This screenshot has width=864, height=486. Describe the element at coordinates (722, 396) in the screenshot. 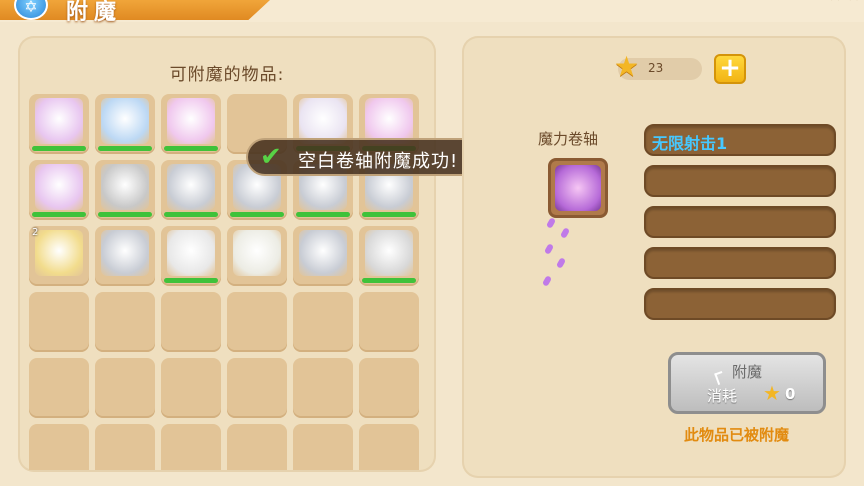

I see `cost-label: 消耗` at that location.